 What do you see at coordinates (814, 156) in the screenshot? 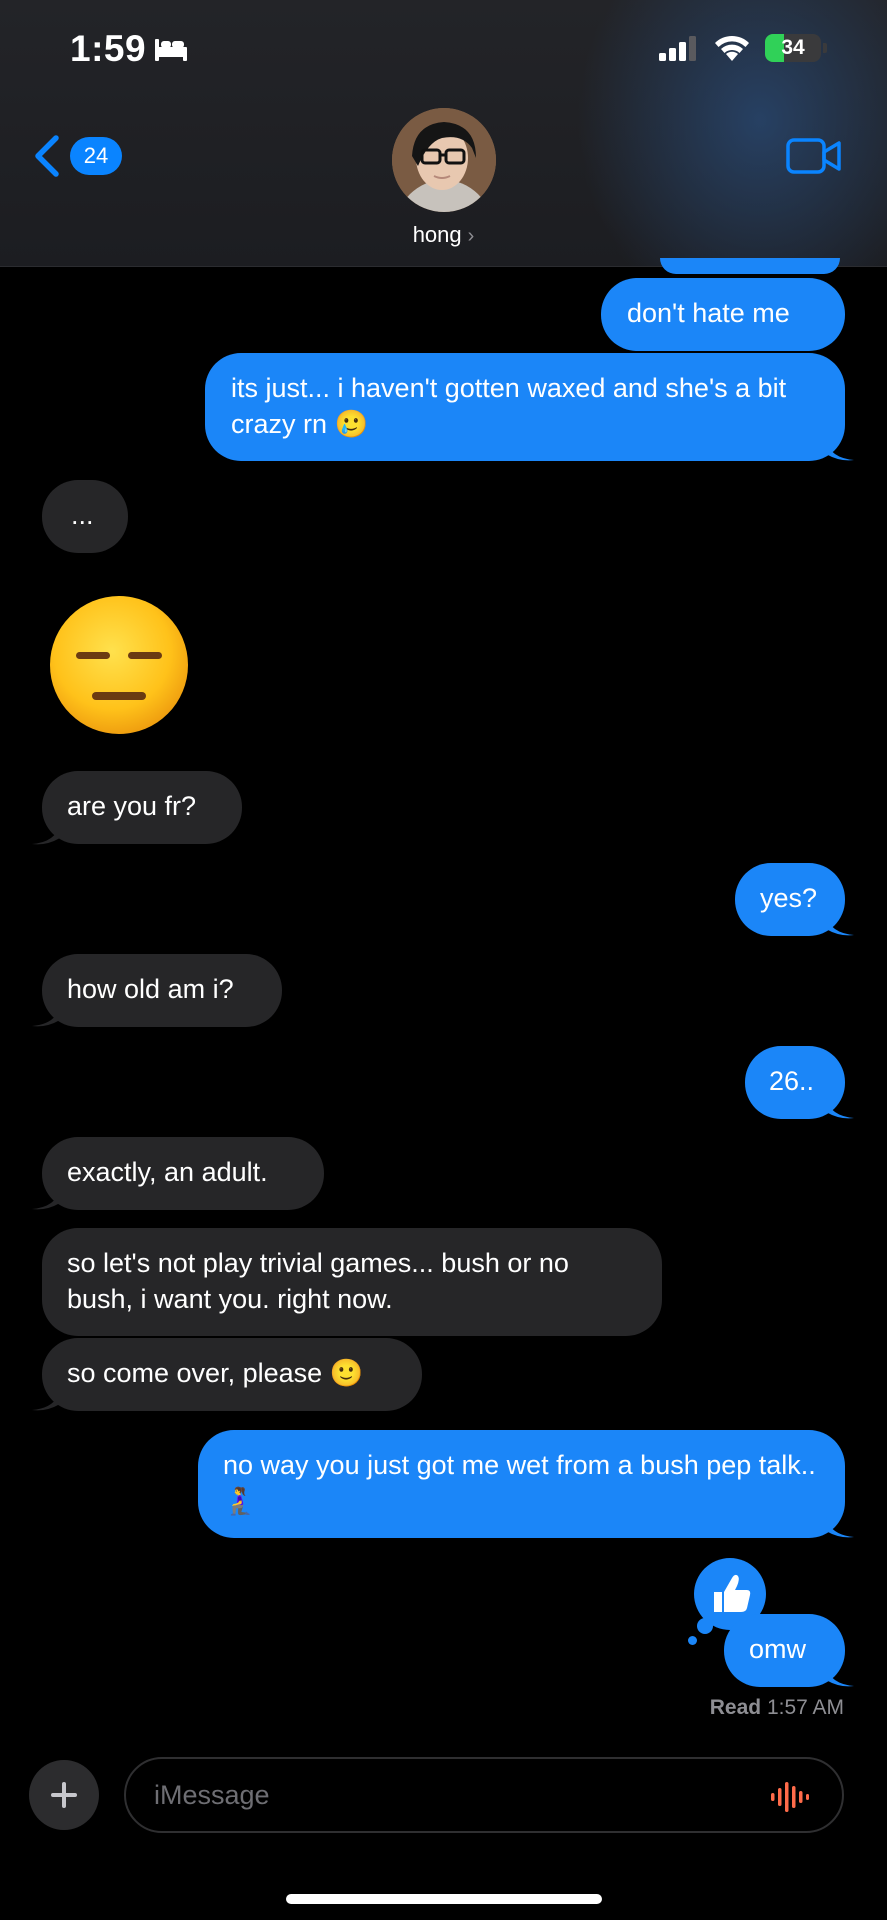
I see `facetime-video-icon` at bounding box center [814, 156].